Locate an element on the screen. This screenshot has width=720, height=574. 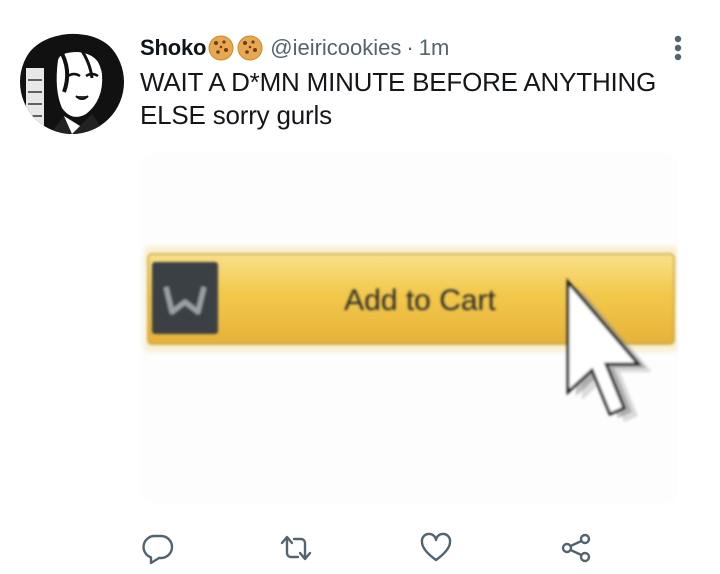
user-handle: @ieiricookies is located at coordinates (335, 48).